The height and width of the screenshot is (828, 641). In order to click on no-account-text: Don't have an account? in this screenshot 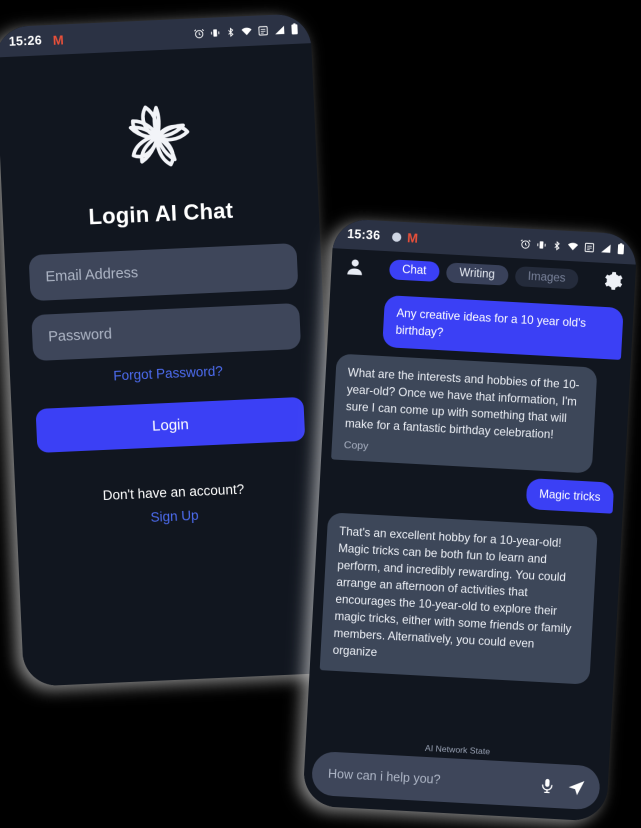, I will do `click(173, 492)`.